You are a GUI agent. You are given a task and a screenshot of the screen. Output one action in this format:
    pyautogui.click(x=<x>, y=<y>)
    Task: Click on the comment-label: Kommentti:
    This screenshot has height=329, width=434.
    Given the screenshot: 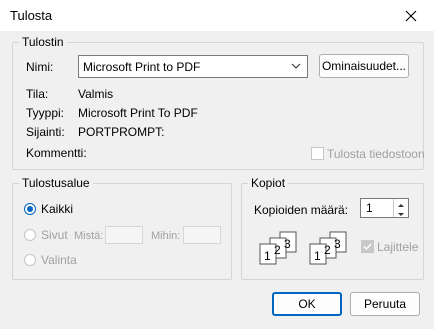 What is the action you would take?
    pyautogui.click(x=56, y=153)
    